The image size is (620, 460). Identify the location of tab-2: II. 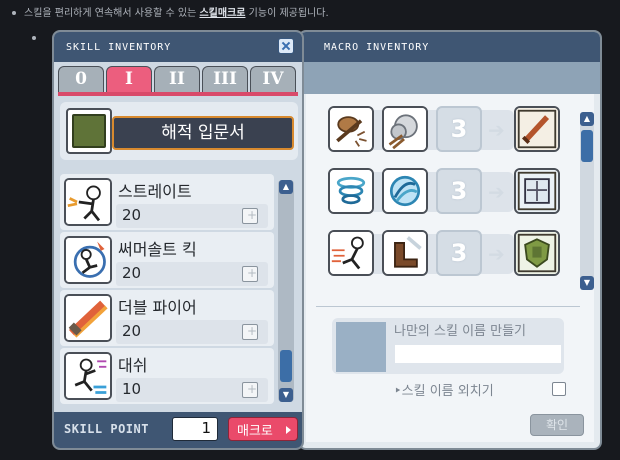
(177, 79).